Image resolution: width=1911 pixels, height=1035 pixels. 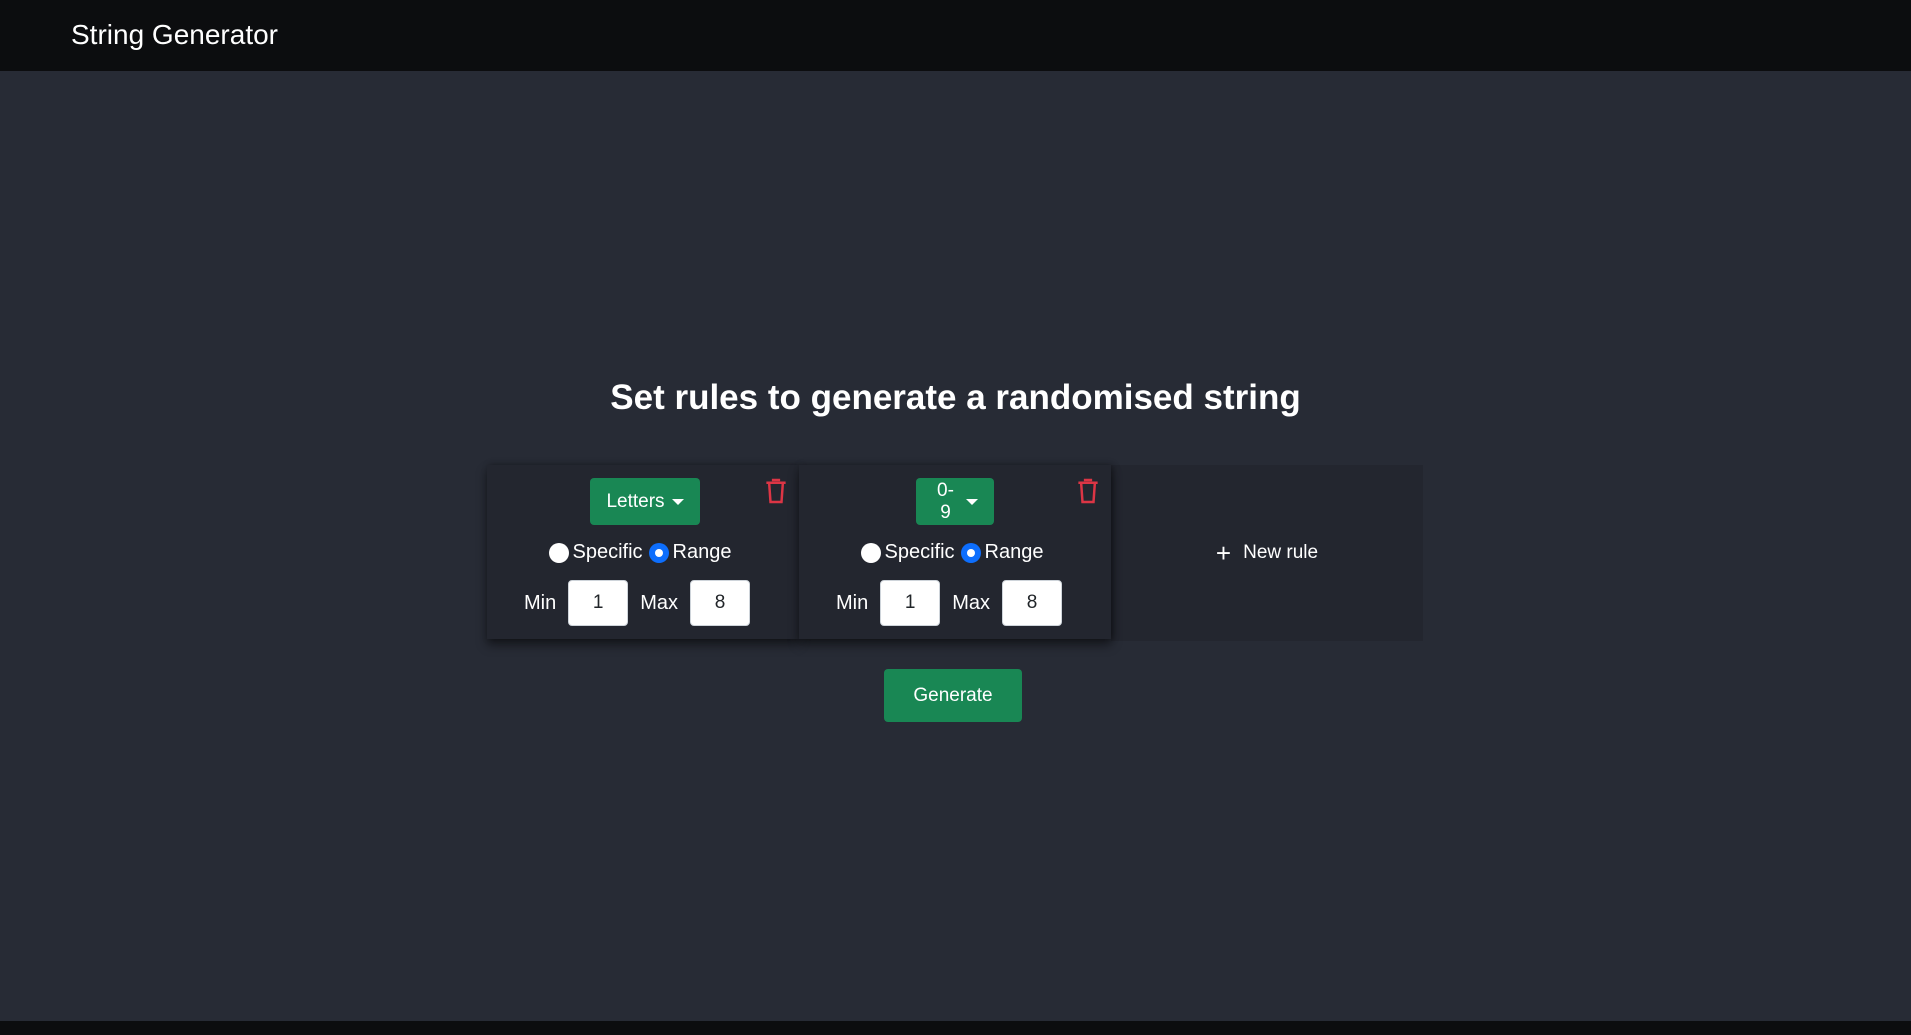 I want to click on generate-button: Generate, so click(x=953, y=695).